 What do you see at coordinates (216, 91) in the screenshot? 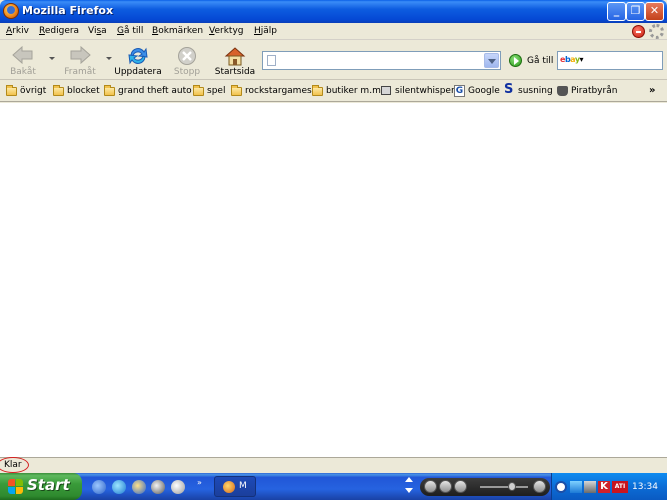
I see `bookmark-label: spel` at bounding box center [216, 91].